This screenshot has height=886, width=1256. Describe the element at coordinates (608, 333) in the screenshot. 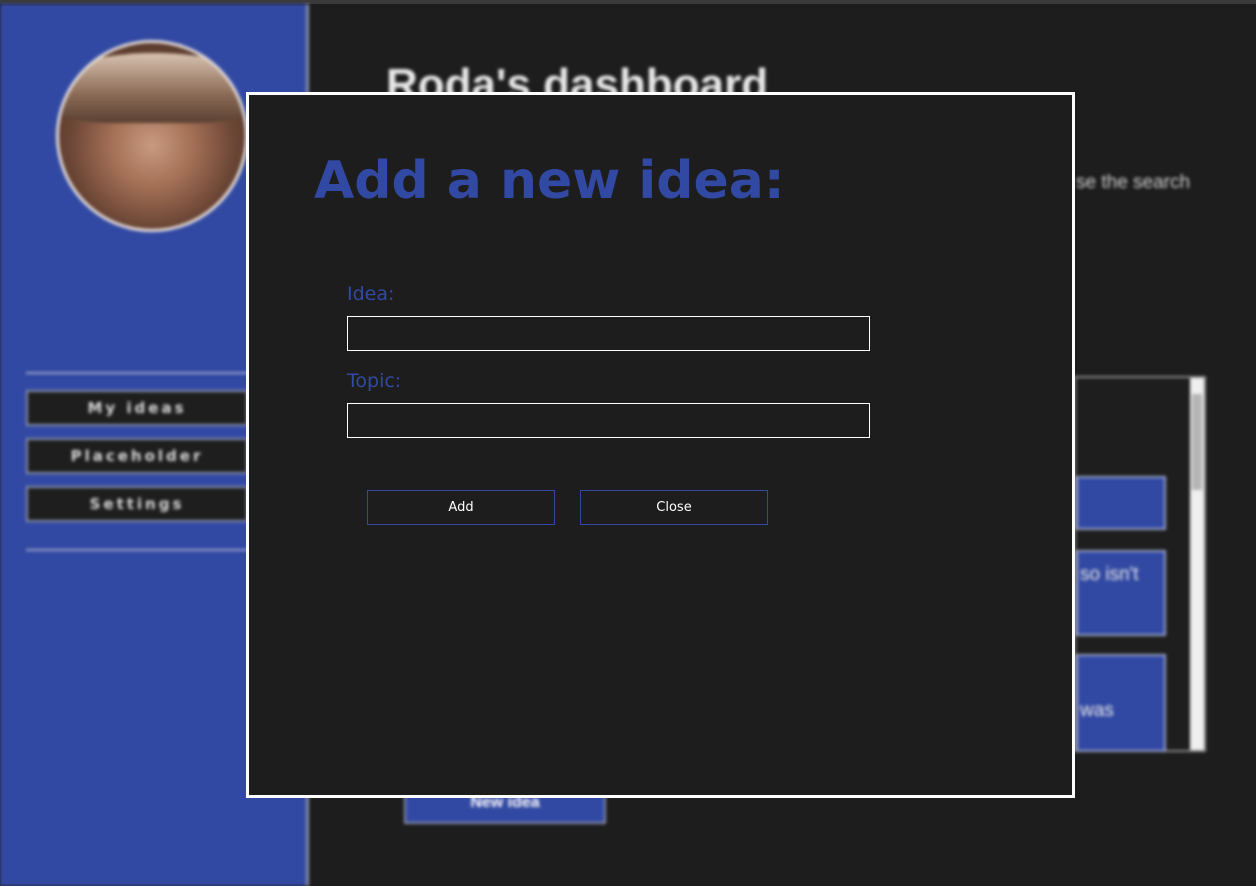

I see `idea-input` at that location.